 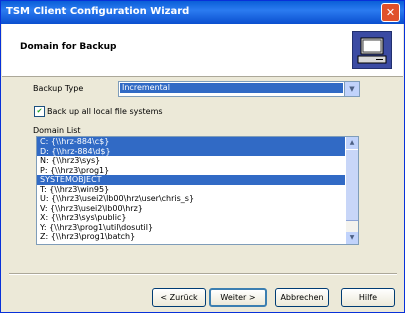 I want to click on close-icon: ✕, so click(x=390, y=12).